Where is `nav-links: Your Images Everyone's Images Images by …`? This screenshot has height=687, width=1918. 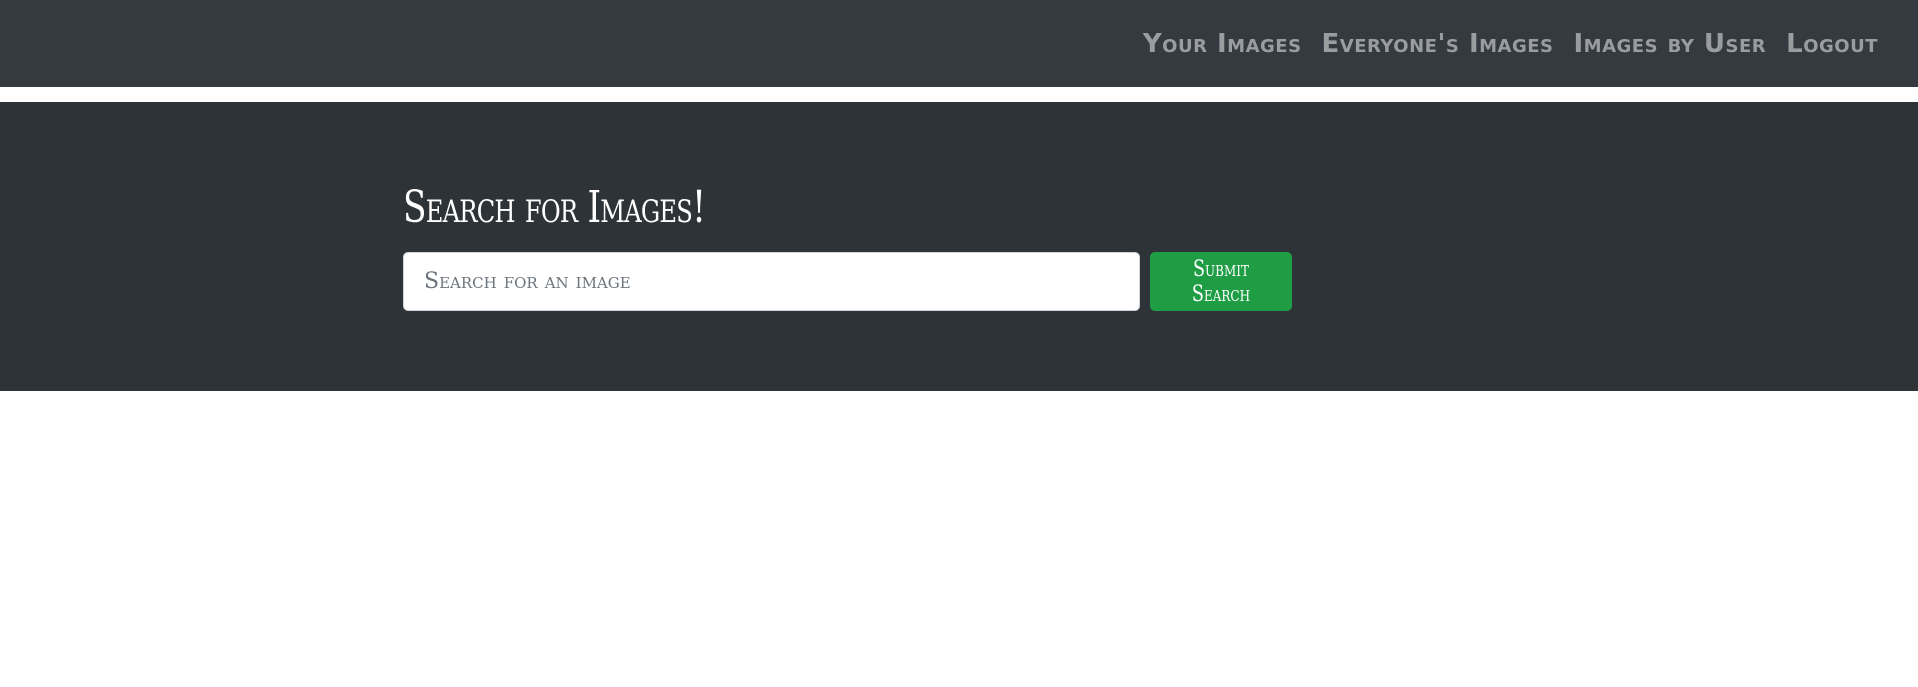 nav-links: Your Images Everyone's Images Images by … is located at coordinates (1510, 43).